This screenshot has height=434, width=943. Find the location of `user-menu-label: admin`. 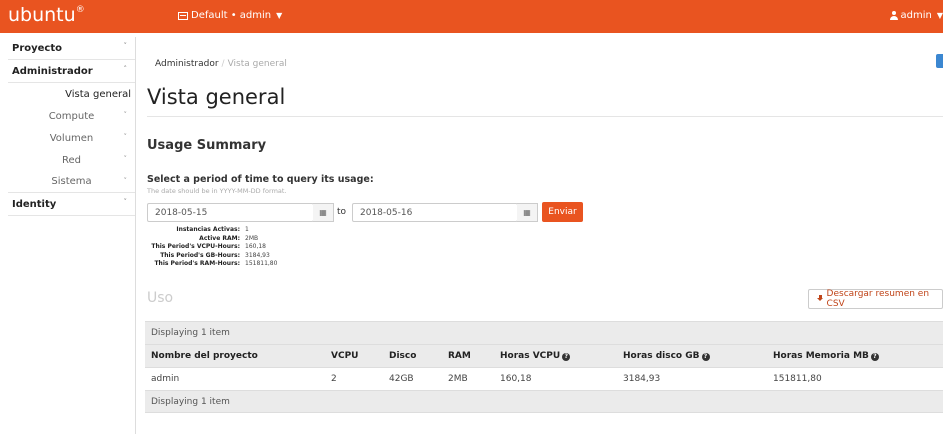

user-menu-label: admin is located at coordinates (916, 15).